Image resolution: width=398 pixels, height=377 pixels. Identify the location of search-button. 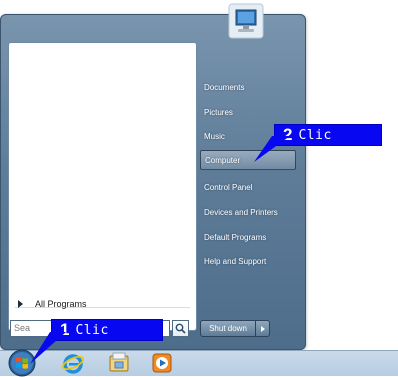
(180, 328).